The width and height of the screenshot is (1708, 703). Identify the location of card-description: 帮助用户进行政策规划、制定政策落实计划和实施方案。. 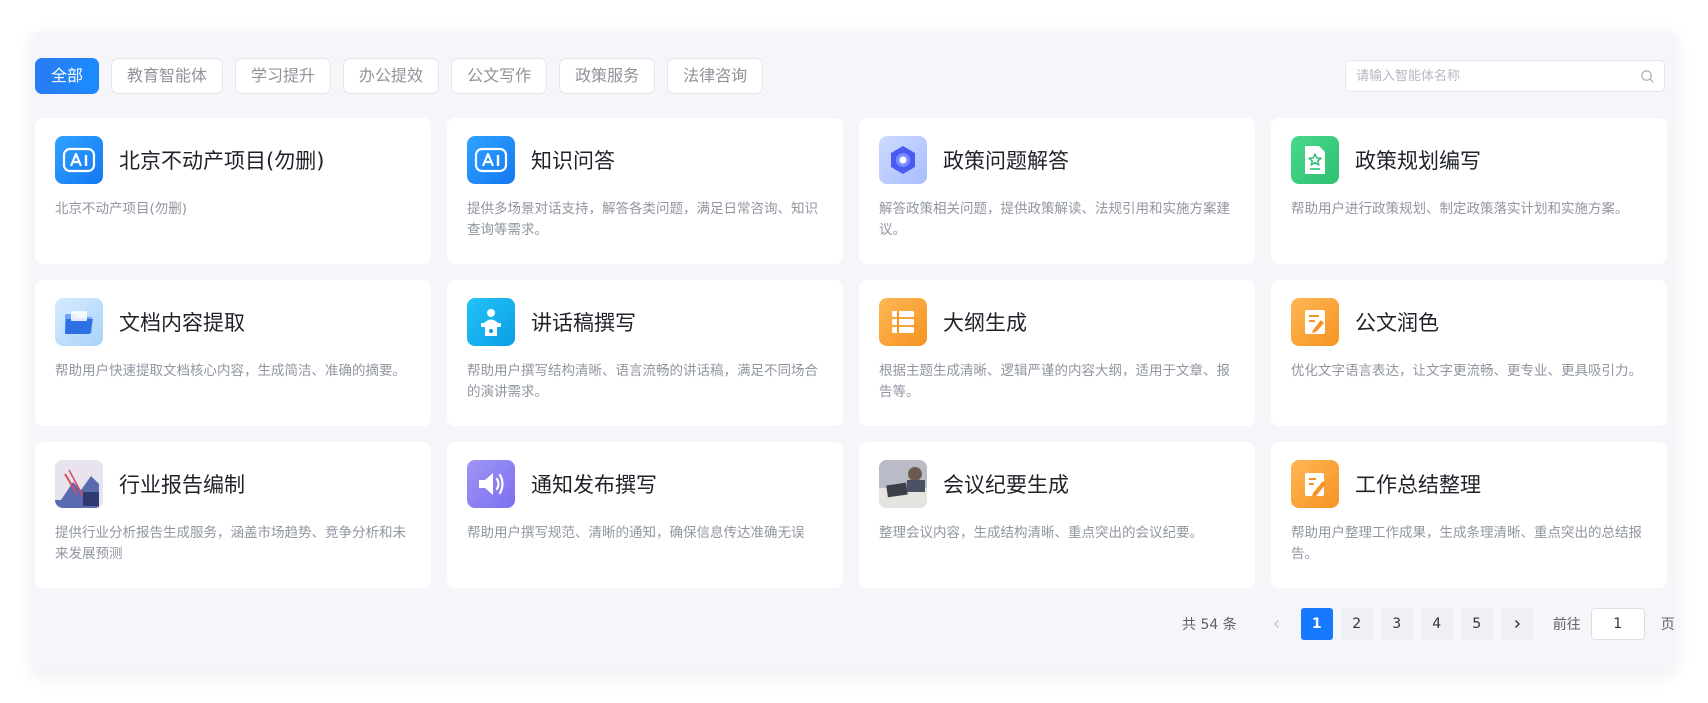
(1460, 209).